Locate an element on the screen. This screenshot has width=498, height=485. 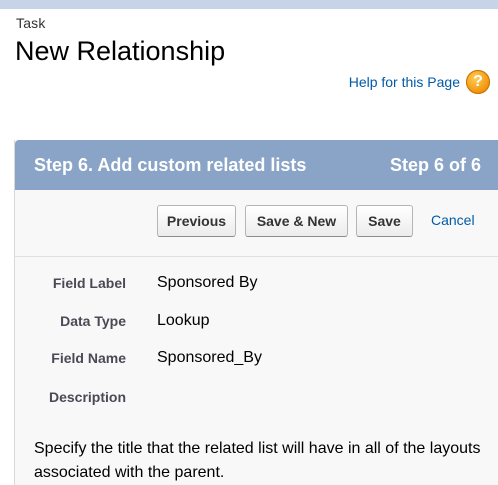
cancel-link: Cancel is located at coordinates (453, 220).